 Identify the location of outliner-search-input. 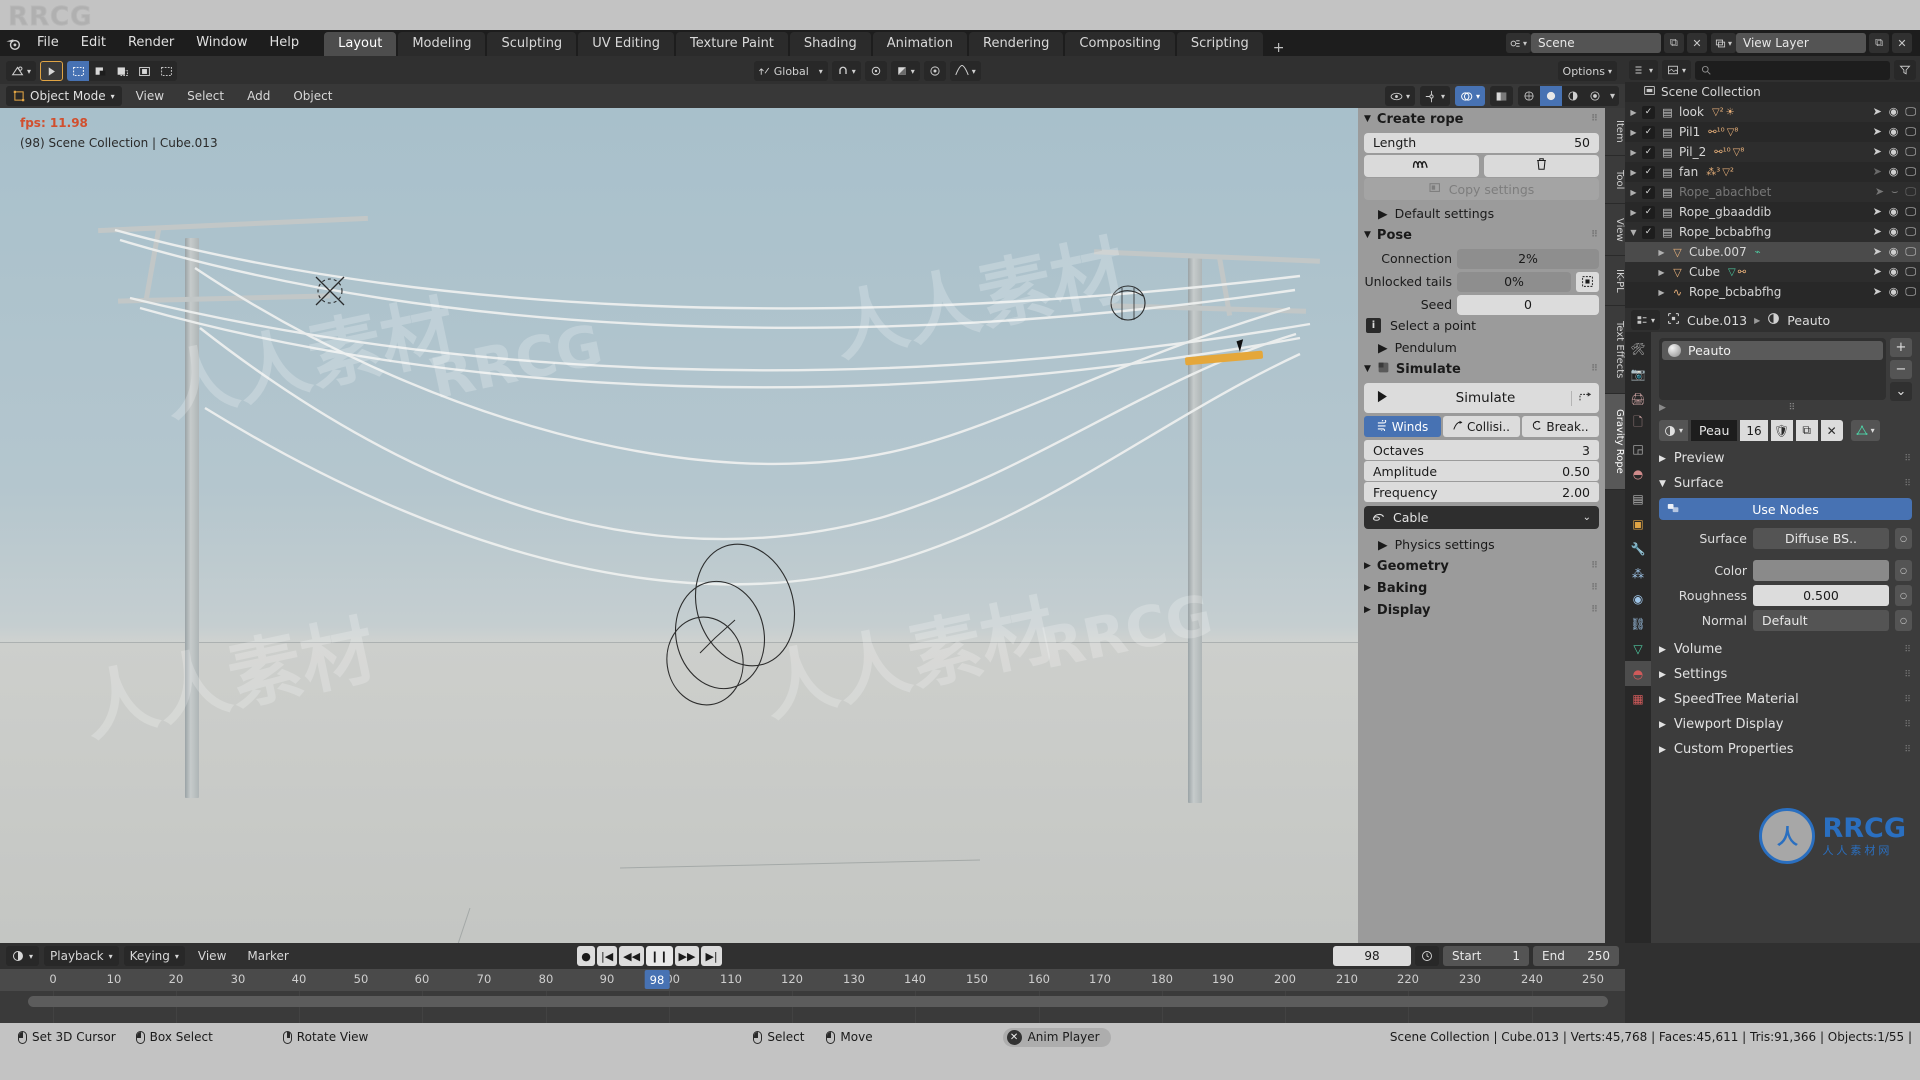
(1792, 70).